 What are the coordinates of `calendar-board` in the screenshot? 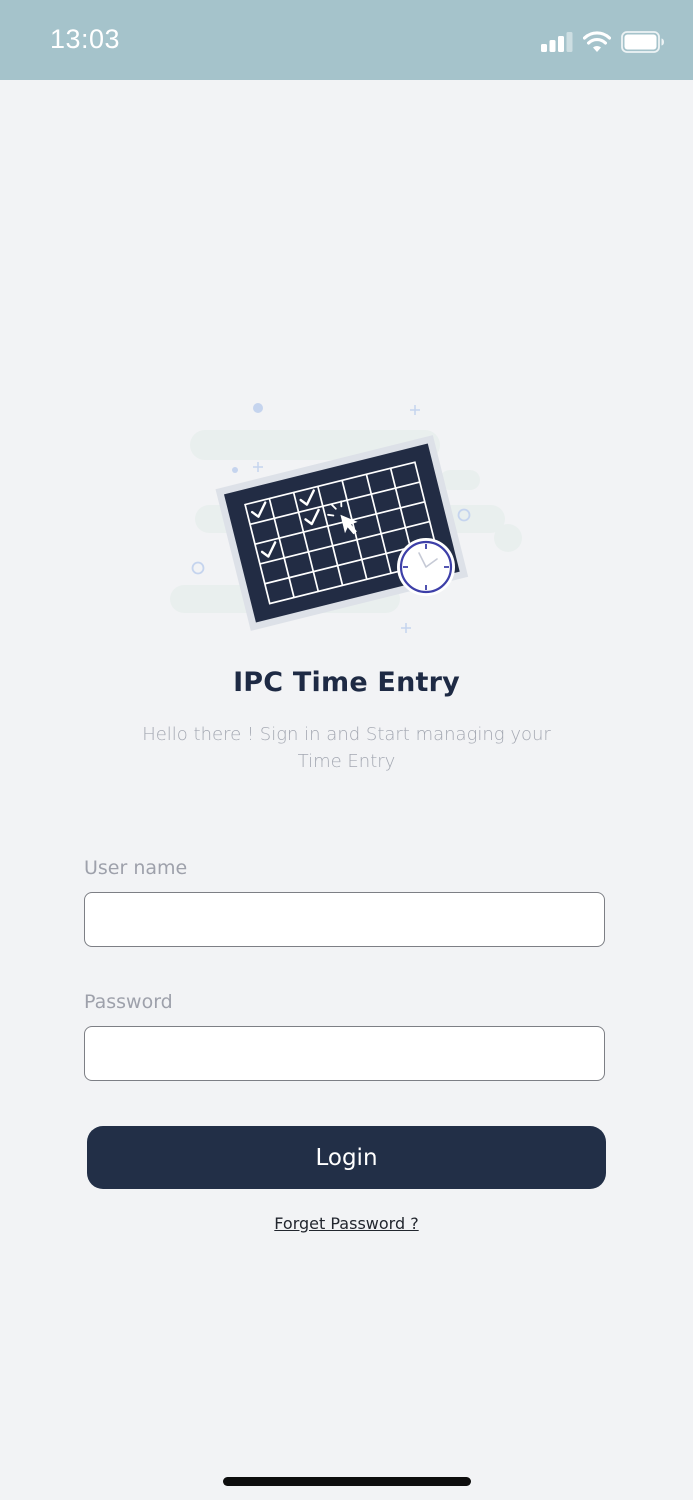 It's located at (342, 533).